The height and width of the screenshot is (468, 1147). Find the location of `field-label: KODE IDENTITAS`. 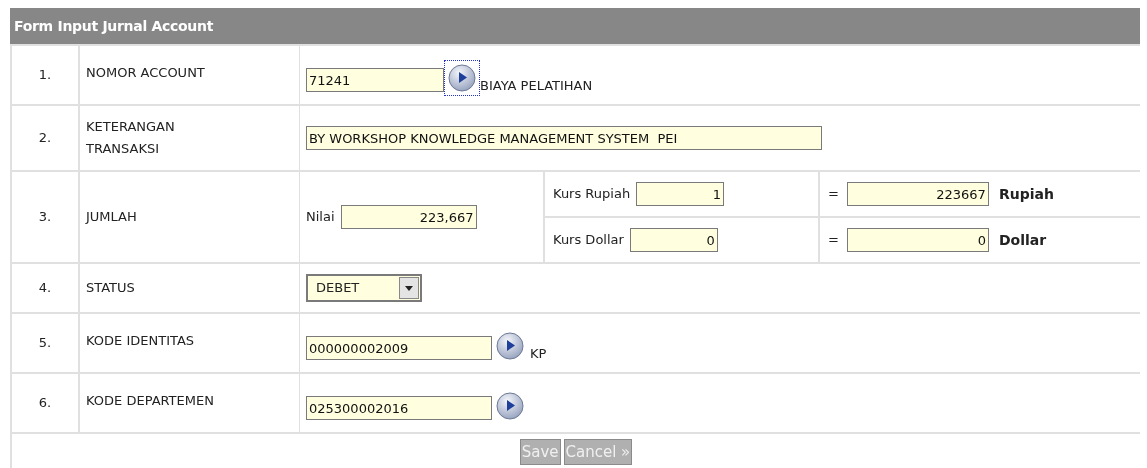

field-label: KODE IDENTITAS is located at coordinates (141, 341).